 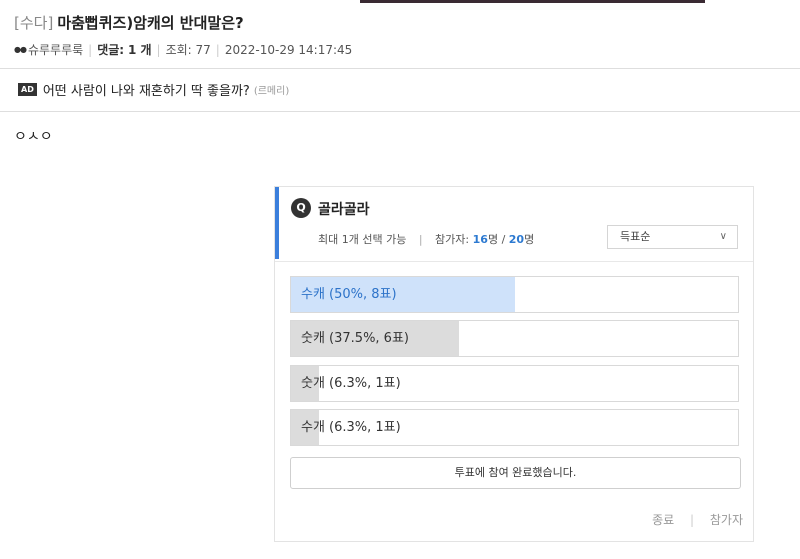 I want to click on chevron-down-icon: ∨, so click(x=723, y=236).